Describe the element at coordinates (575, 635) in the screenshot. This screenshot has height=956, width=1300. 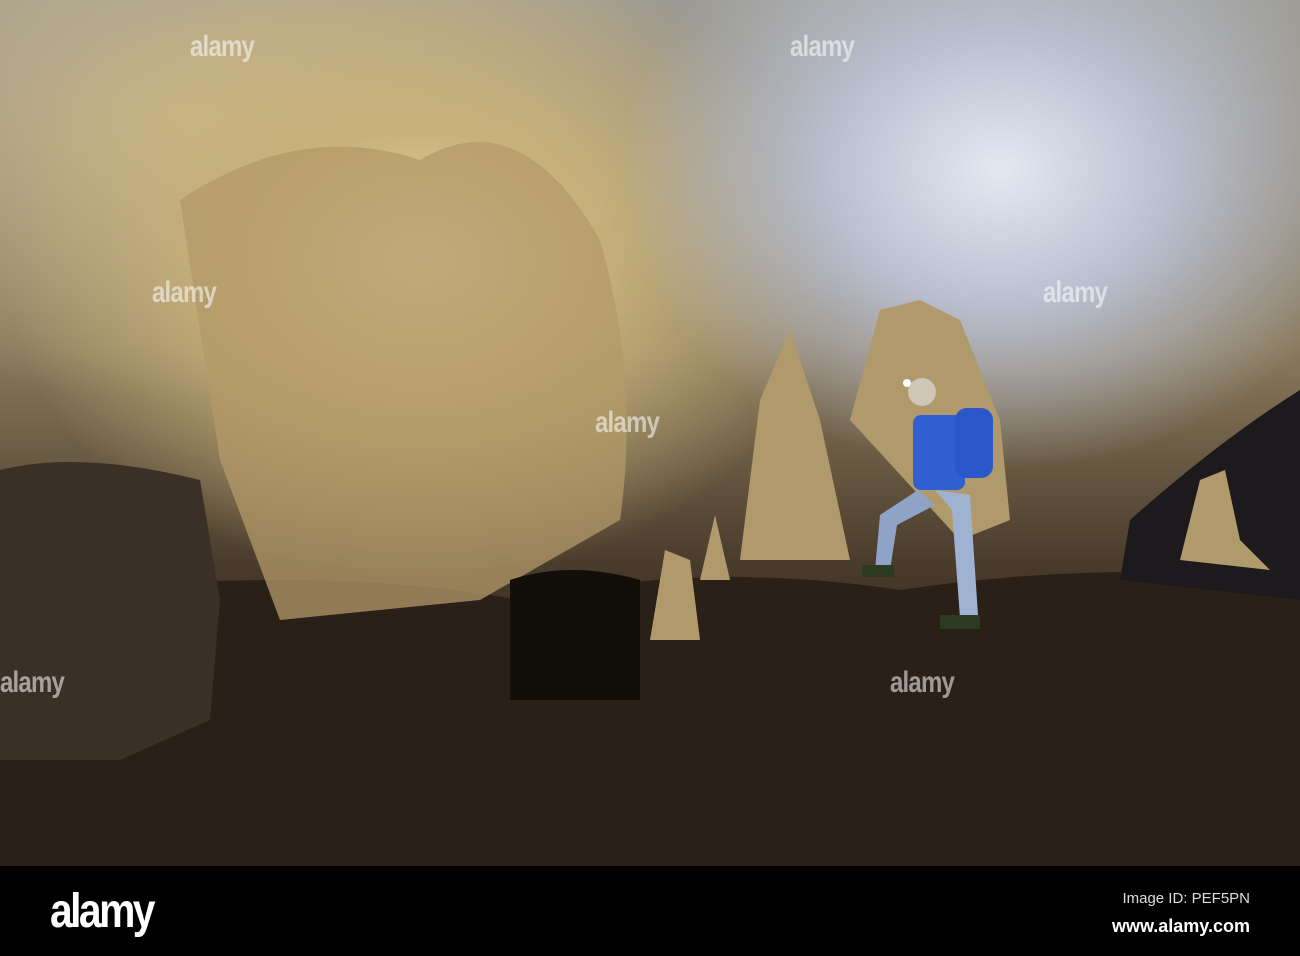
I see `dark-passage` at that location.